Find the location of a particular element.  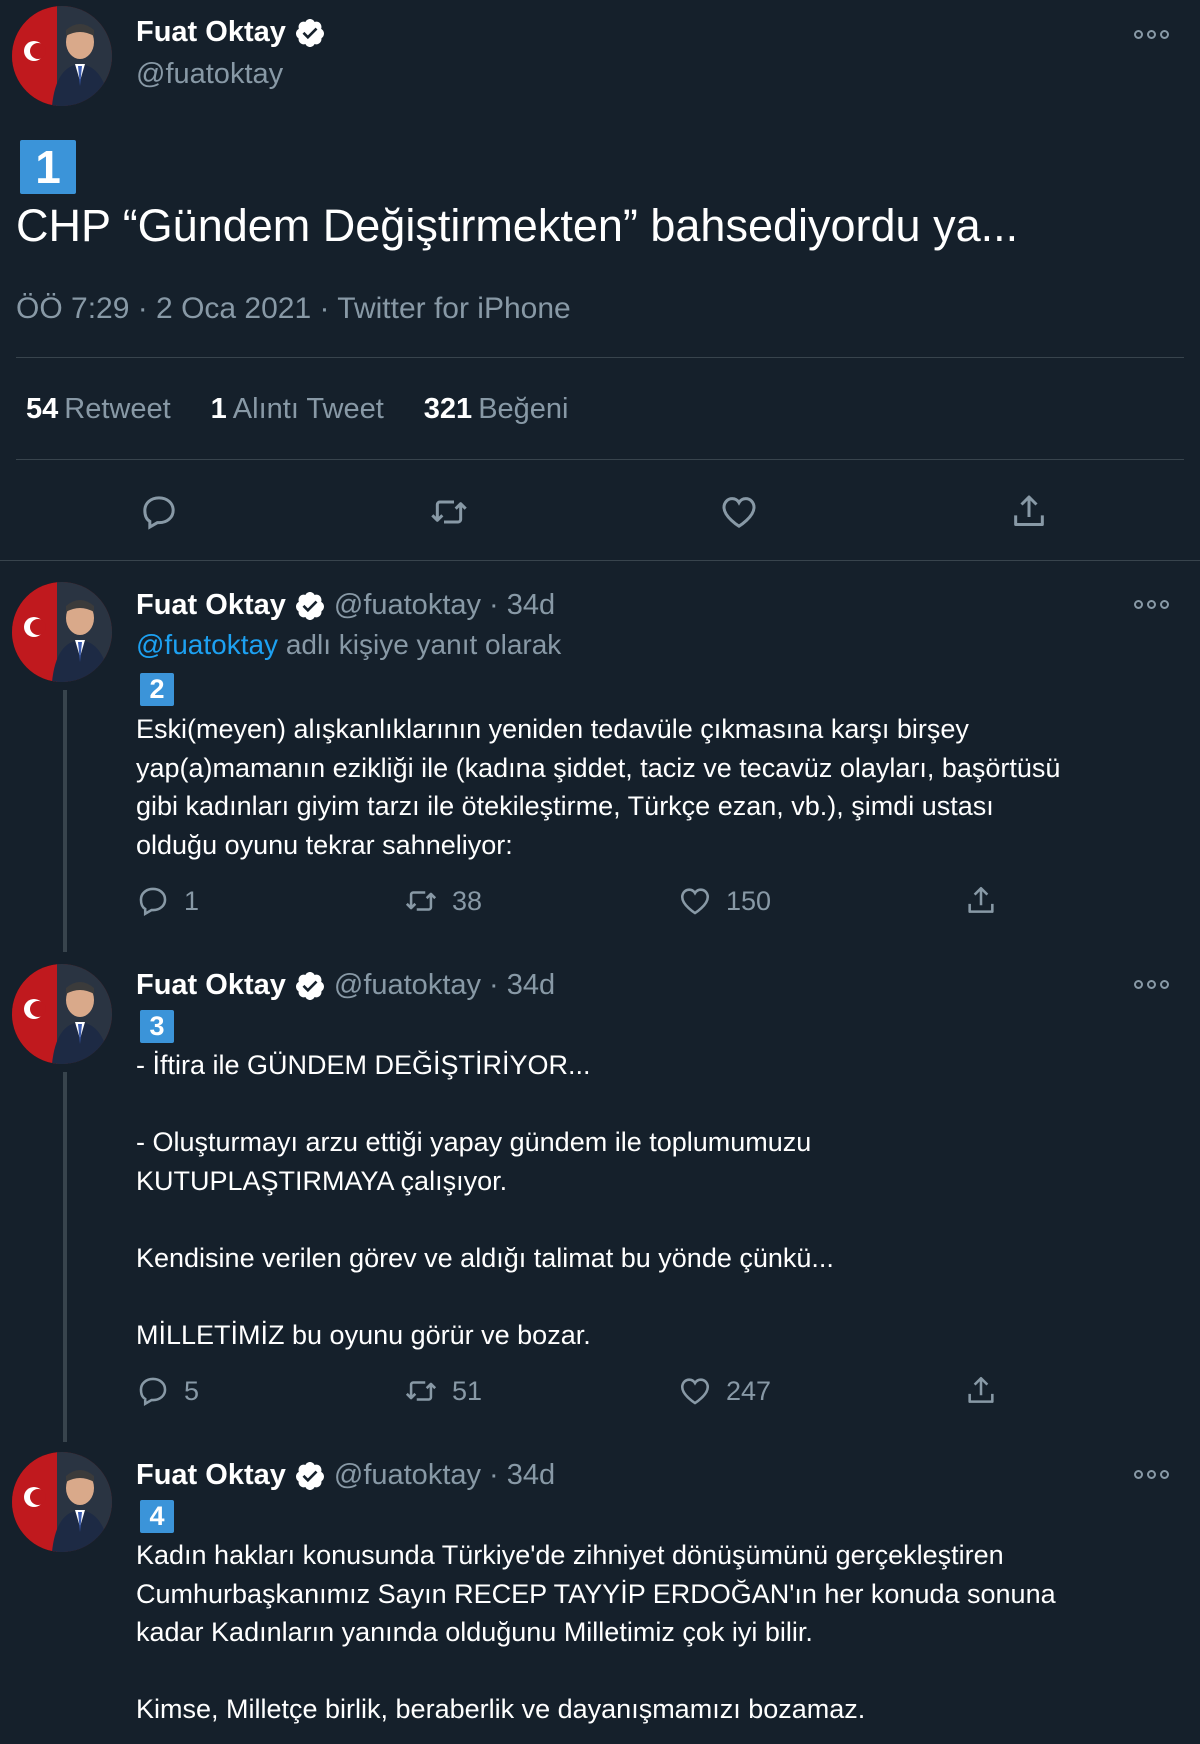

reply-count: 5 is located at coordinates (192, 1390).